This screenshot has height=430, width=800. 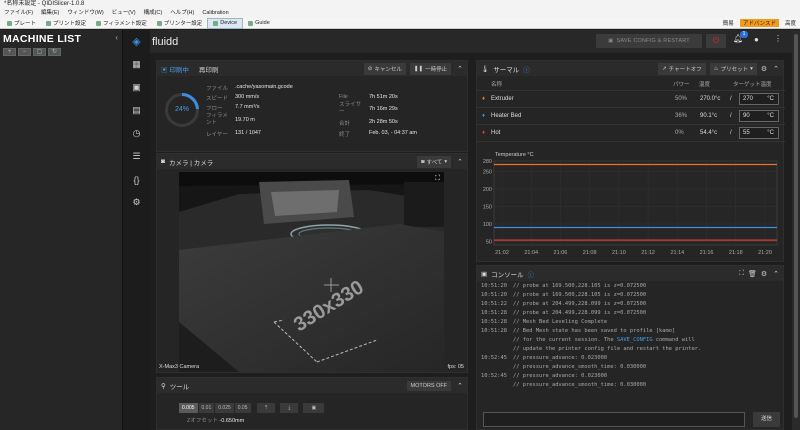 I want to click on target-value: 55, so click(x=746, y=133).